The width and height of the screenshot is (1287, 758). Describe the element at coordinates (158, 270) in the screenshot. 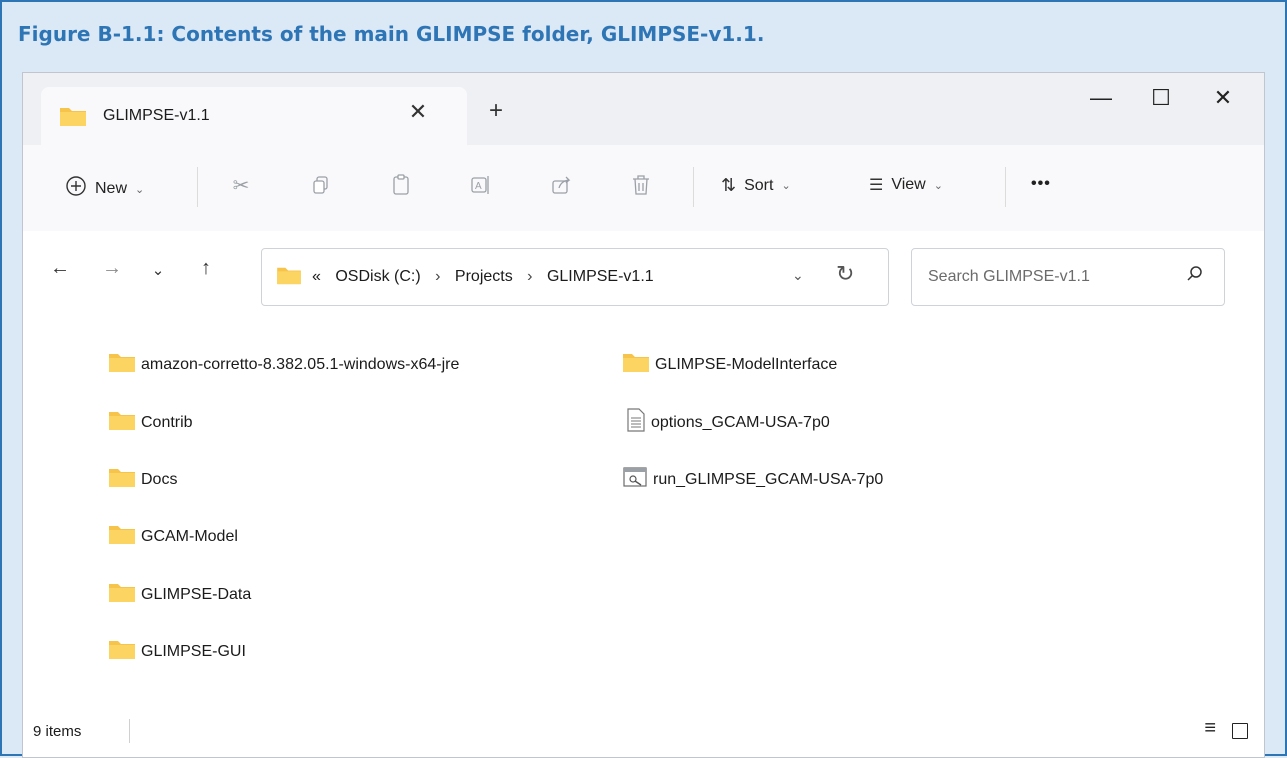

I see `recent-chevron-icon: ⌄` at that location.